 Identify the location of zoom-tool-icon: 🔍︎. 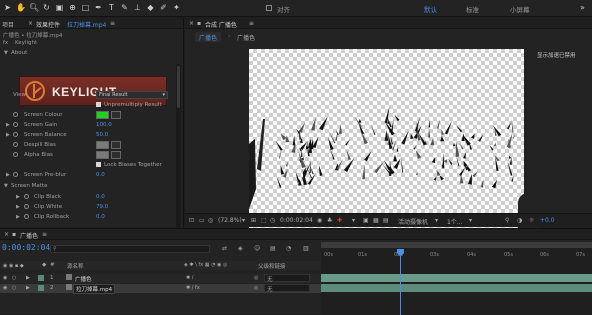
(34, 8).